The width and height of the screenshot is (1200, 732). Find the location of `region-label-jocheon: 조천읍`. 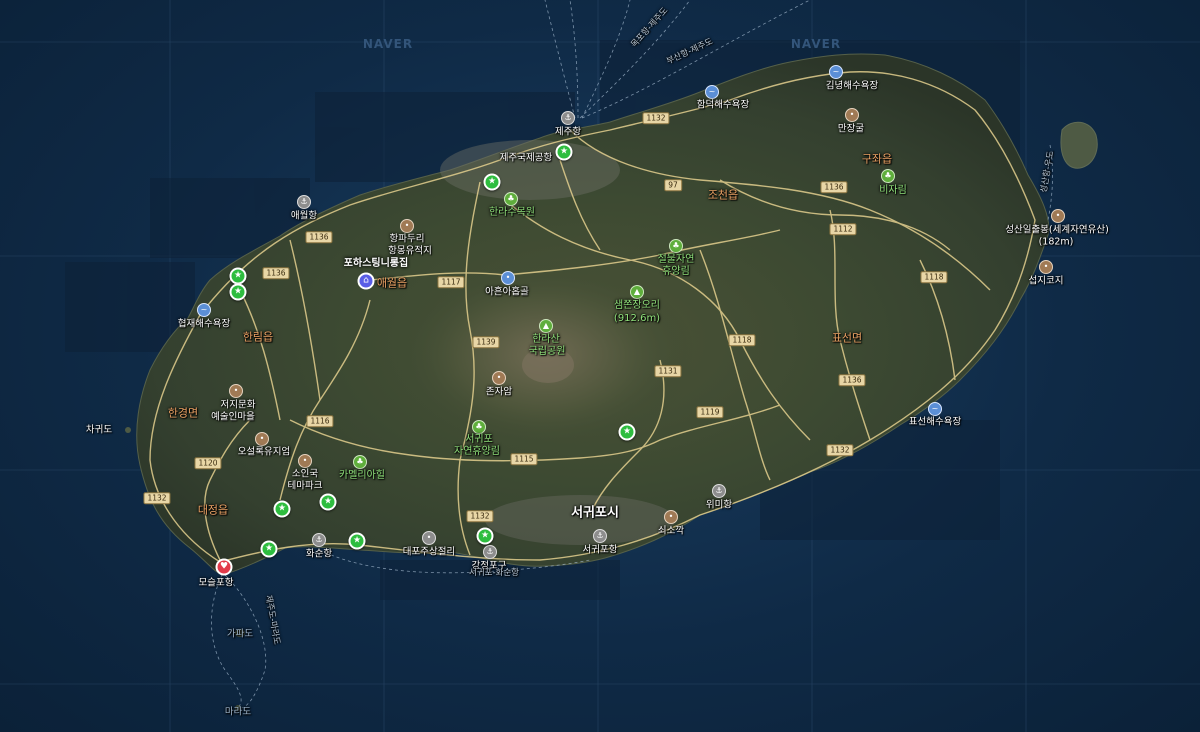

region-label-jocheon: 조천읍 is located at coordinates (723, 195).